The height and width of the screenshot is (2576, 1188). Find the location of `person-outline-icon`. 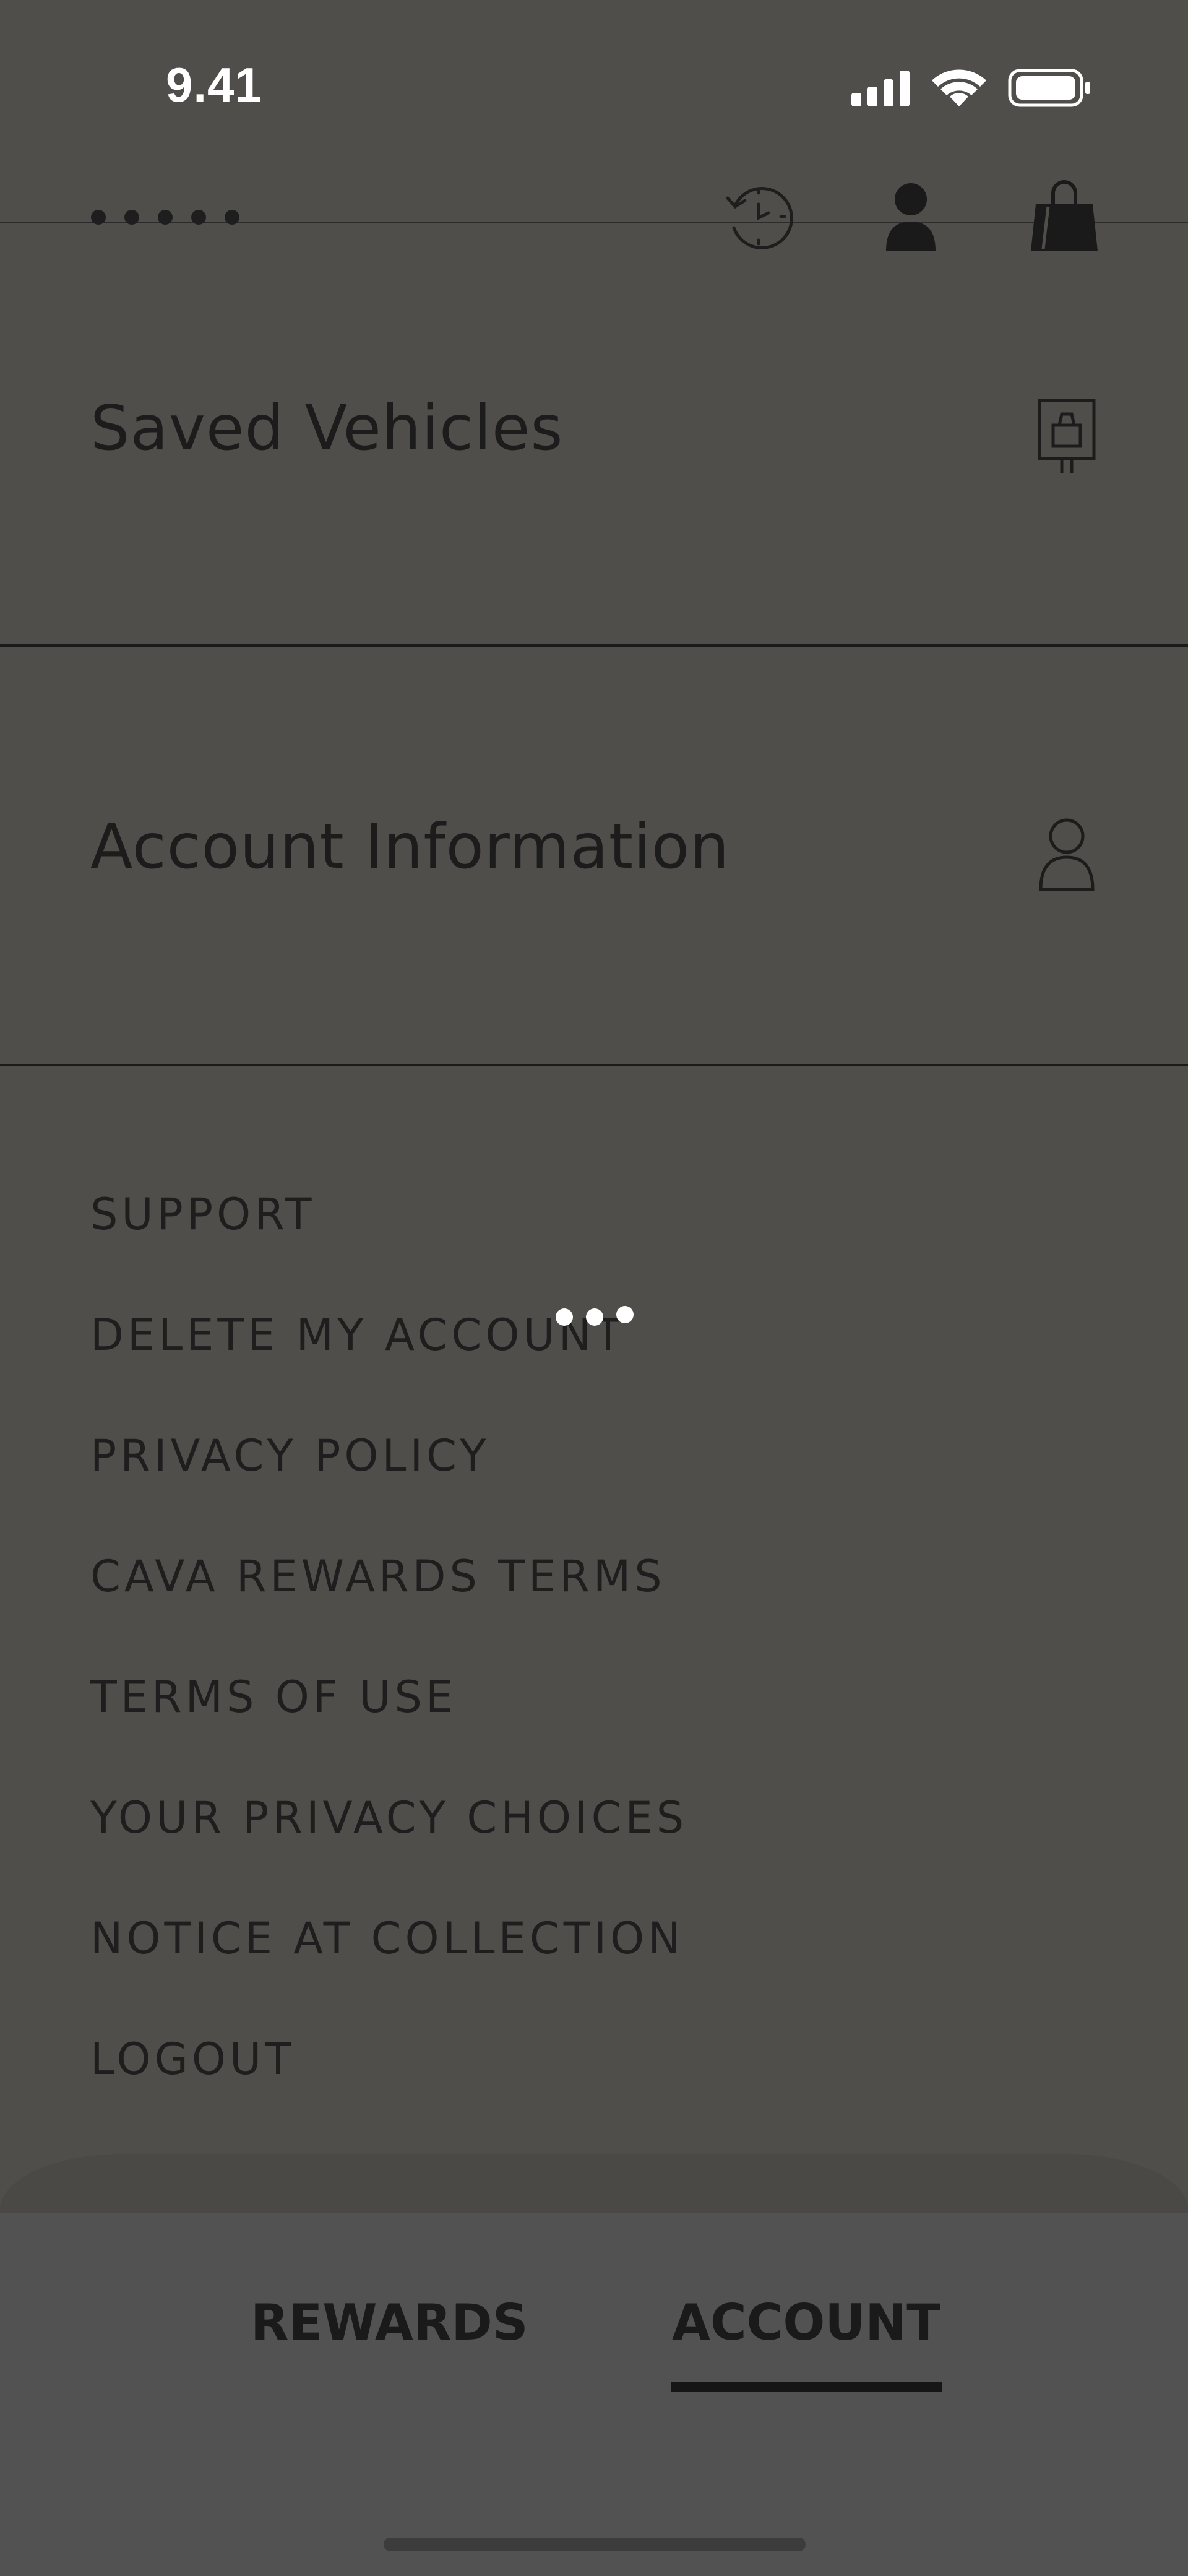

person-outline-icon is located at coordinates (1067, 854).